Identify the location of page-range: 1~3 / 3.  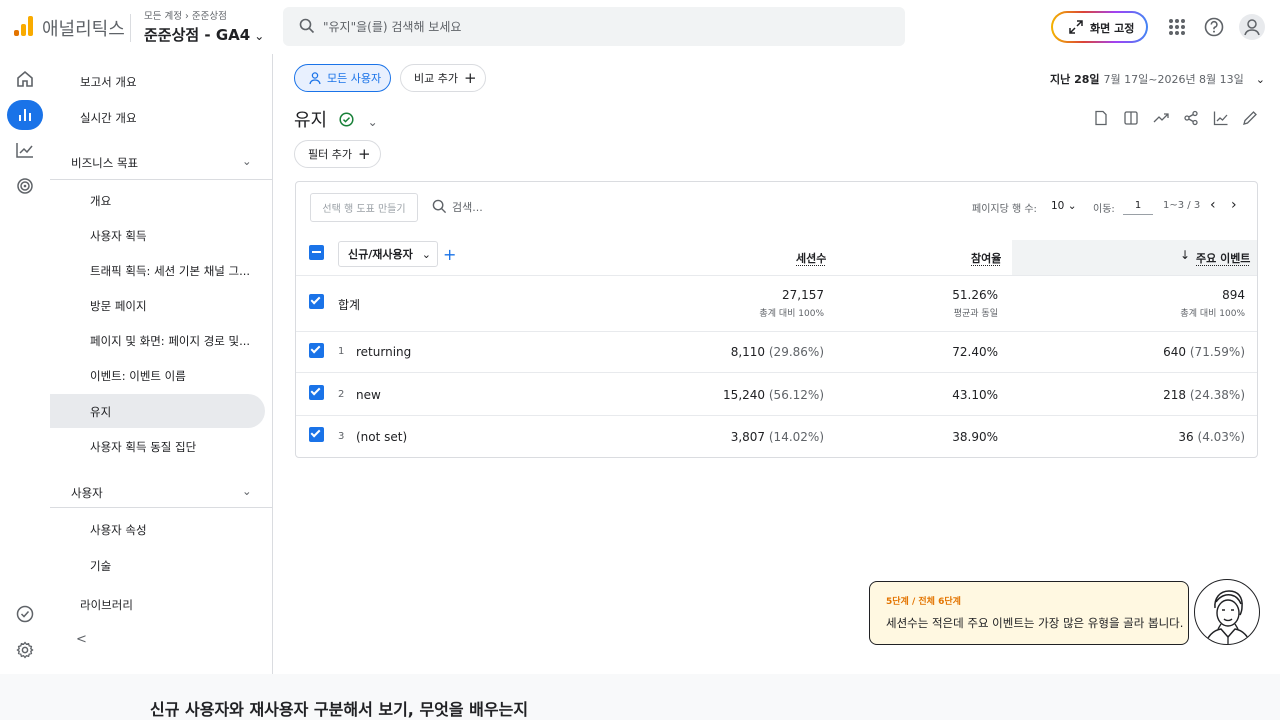
(1182, 205).